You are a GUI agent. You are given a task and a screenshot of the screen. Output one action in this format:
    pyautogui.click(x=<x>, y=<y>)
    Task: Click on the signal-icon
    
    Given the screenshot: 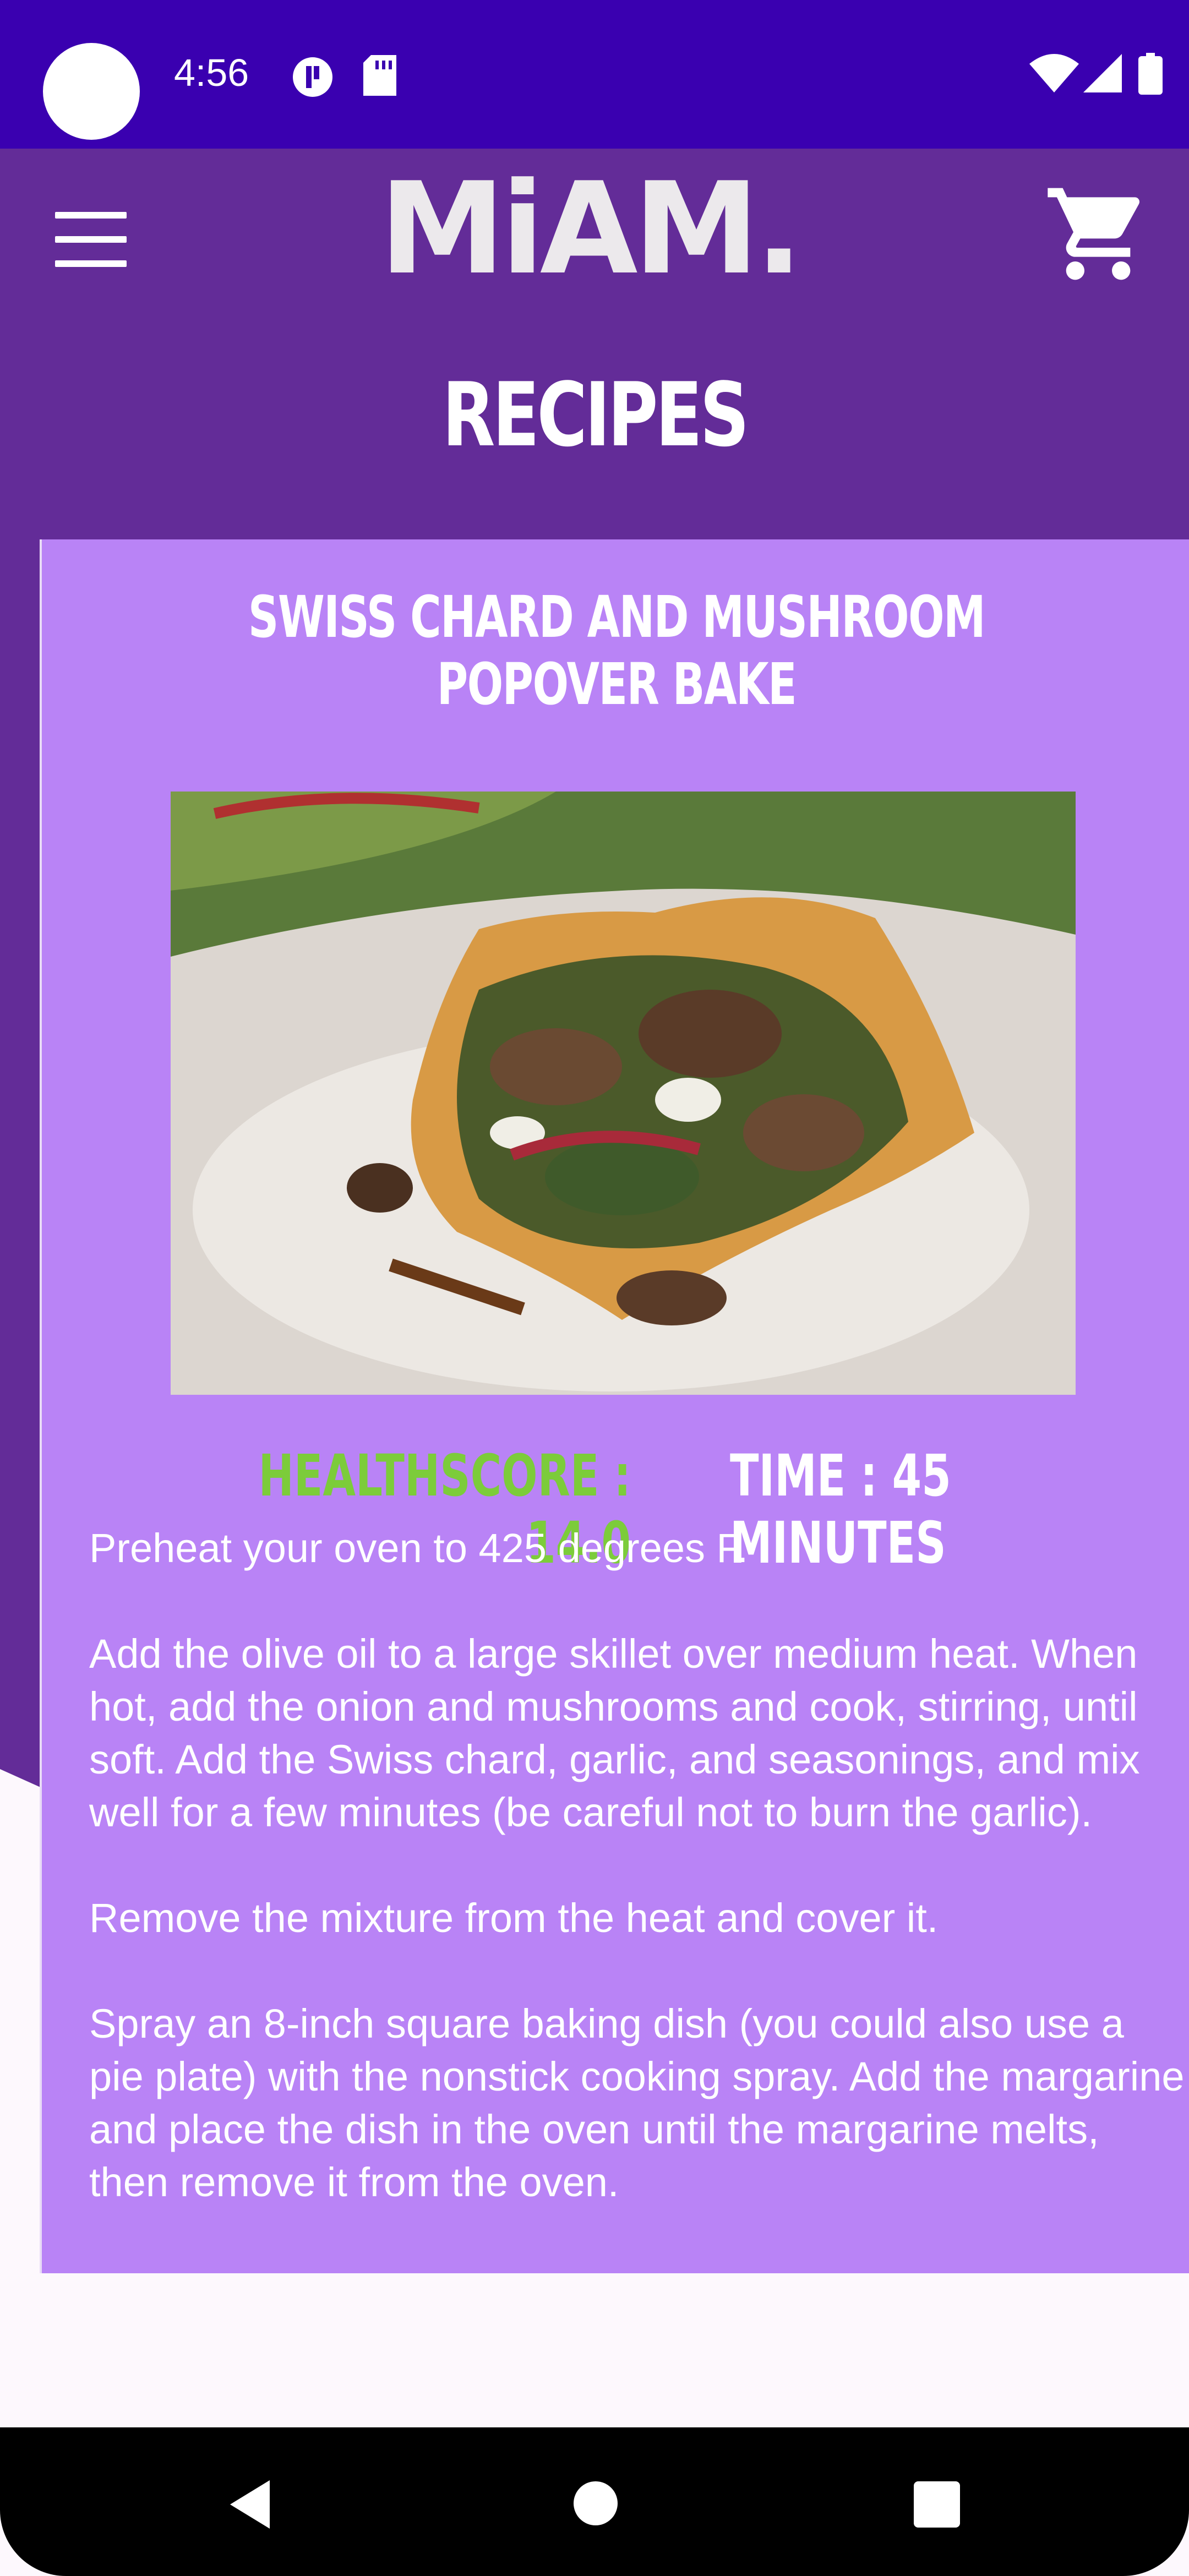 What is the action you would take?
    pyautogui.click(x=1102, y=73)
    